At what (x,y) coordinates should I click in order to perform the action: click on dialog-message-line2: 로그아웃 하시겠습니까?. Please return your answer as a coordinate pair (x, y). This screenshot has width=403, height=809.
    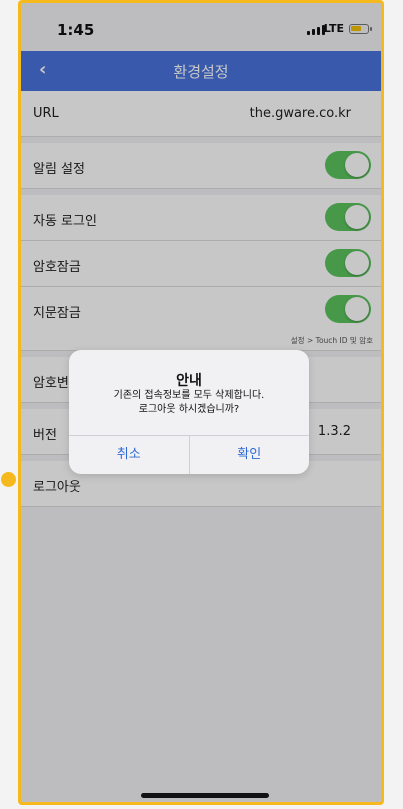
    Looking at the image, I should click on (189, 409).